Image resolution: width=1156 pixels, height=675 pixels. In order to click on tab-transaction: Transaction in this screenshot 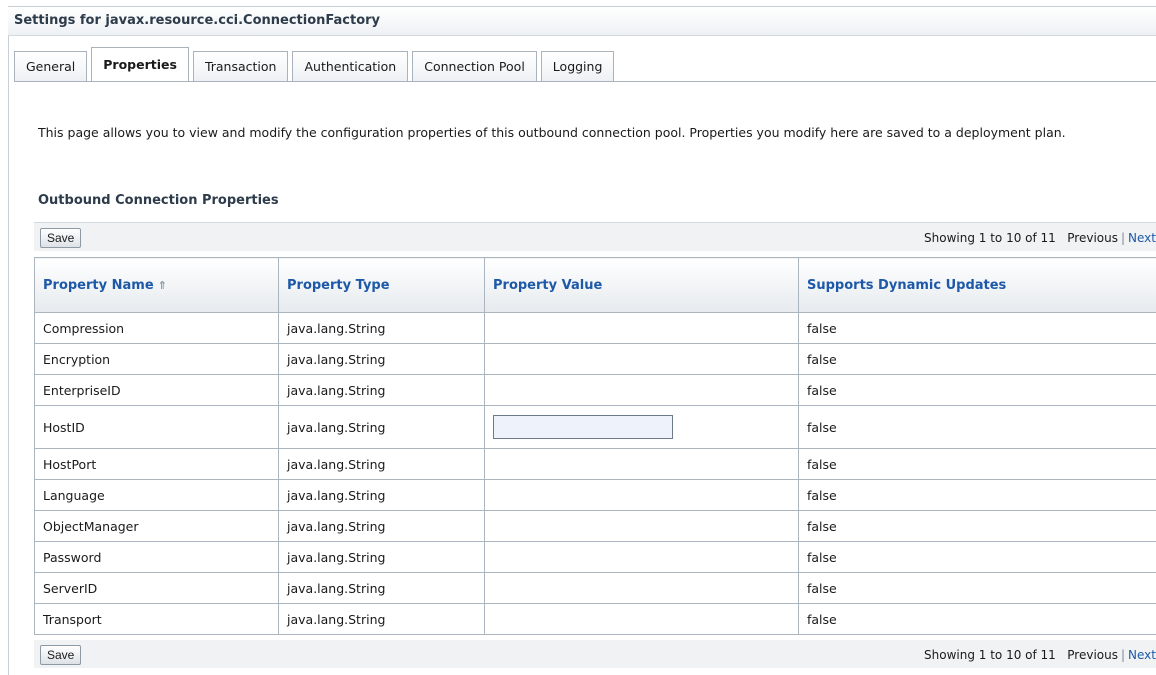, I will do `click(240, 66)`.